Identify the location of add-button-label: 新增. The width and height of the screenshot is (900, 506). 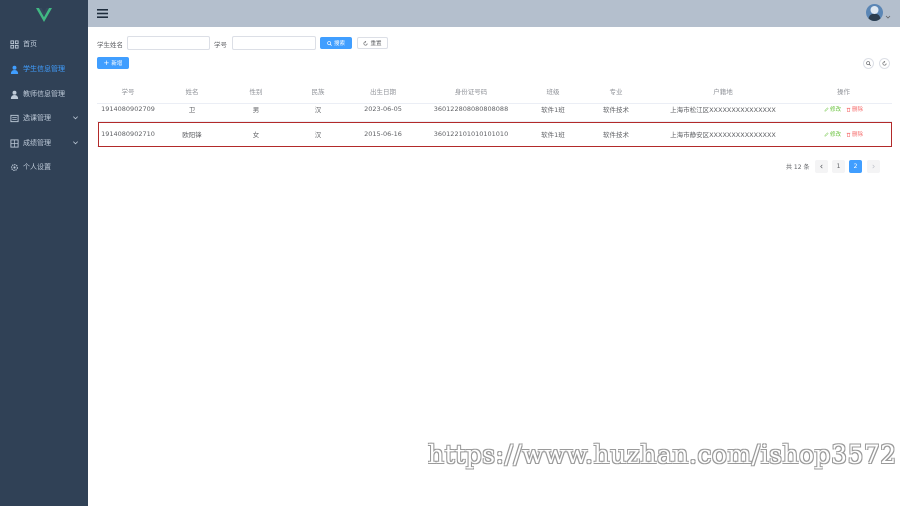
(117, 64).